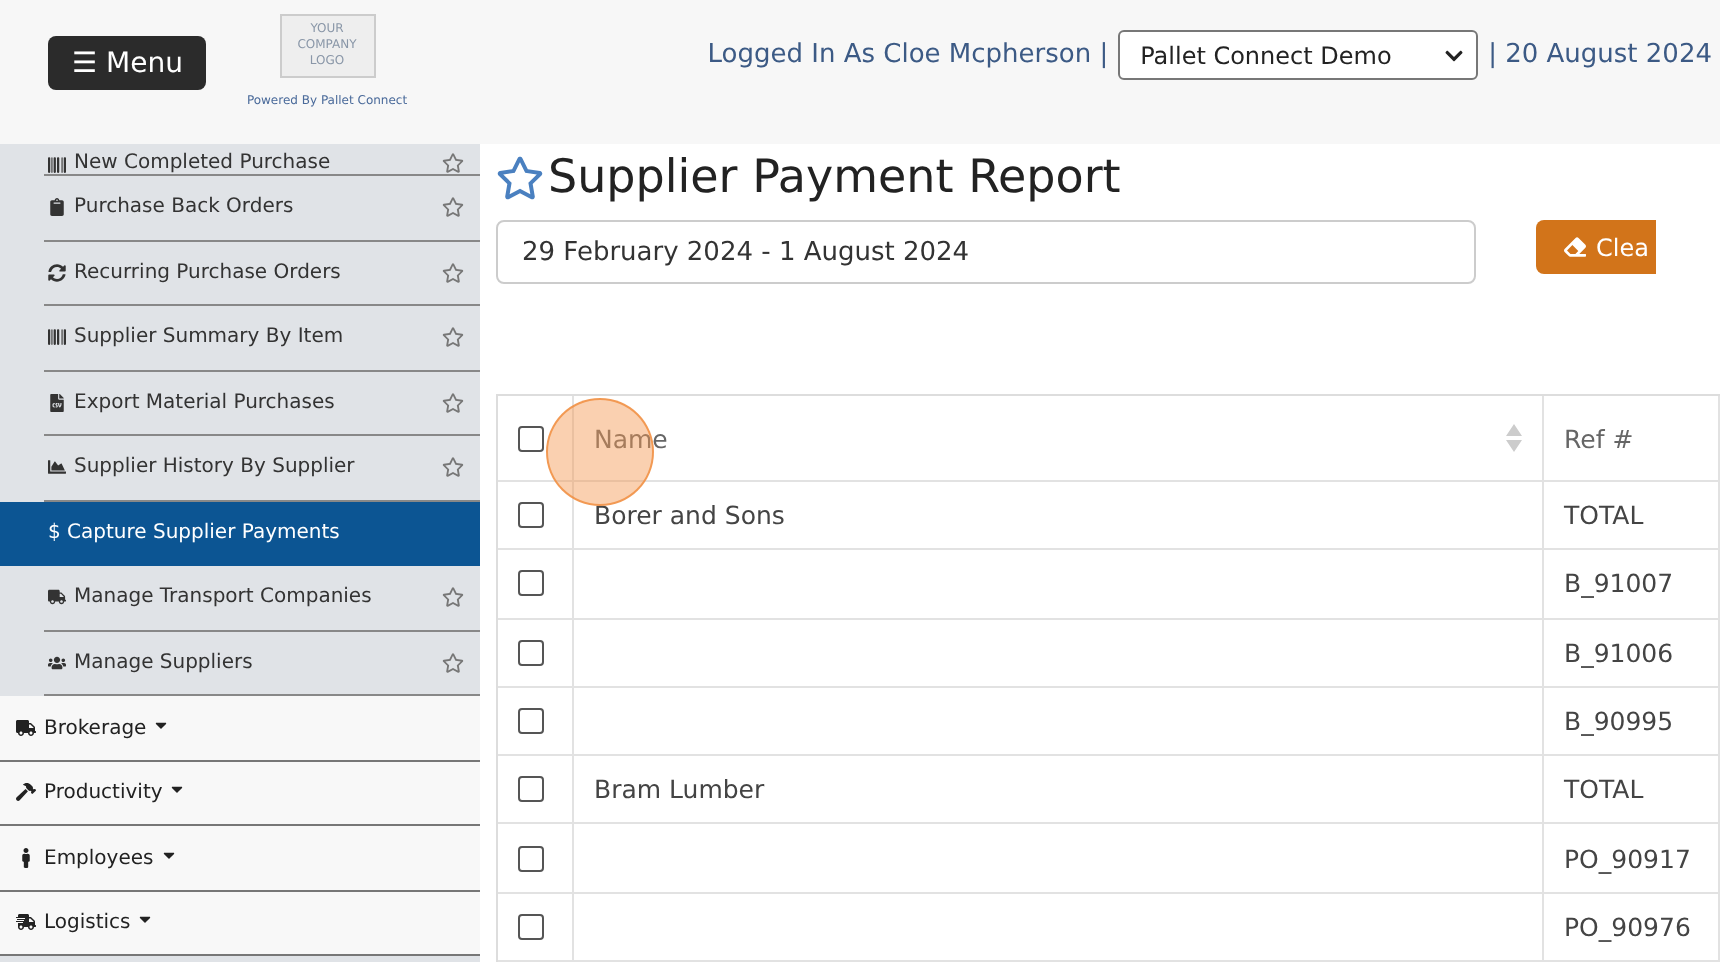 This screenshot has width=1720, height=962. What do you see at coordinates (262, 403) in the screenshot?
I see `sidebar-item: Export Material Purchases` at bounding box center [262, 403].